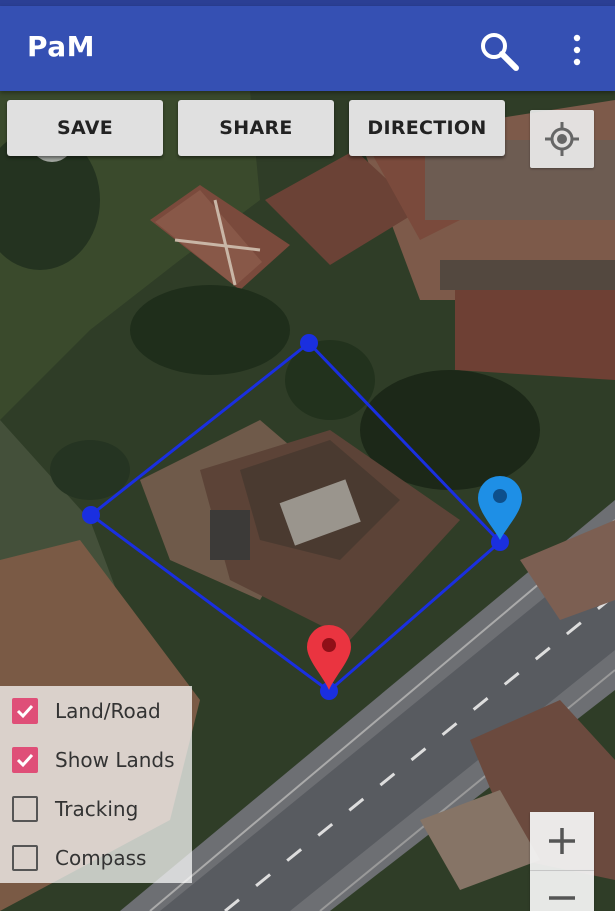 Image resolution: width=615 pixels, height=911 pixels. I want to click on my-location-icon, so click(562, 139).